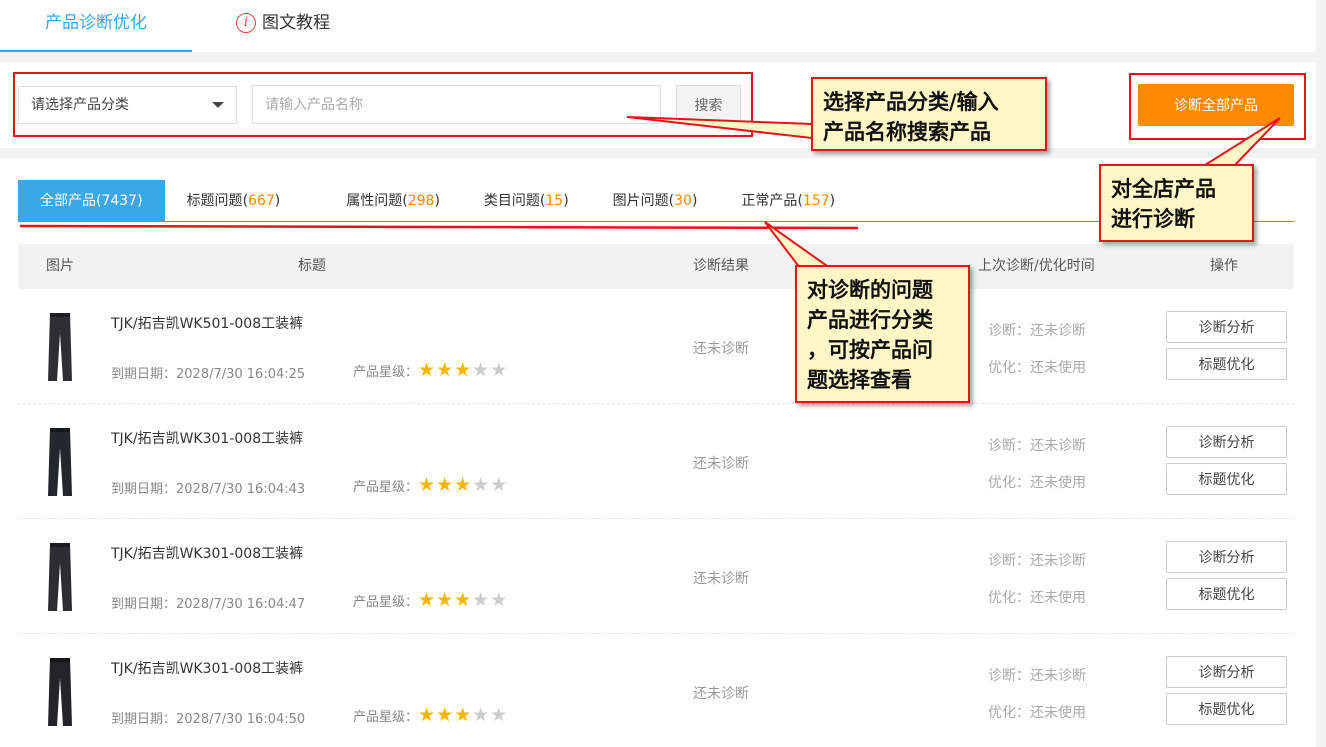 Image resolution: width=1326 pixels, height=747 pixels. Describe the element at coordinates (214, 201) in the screenshot. I see `tab-label: 标题问题` at that location.